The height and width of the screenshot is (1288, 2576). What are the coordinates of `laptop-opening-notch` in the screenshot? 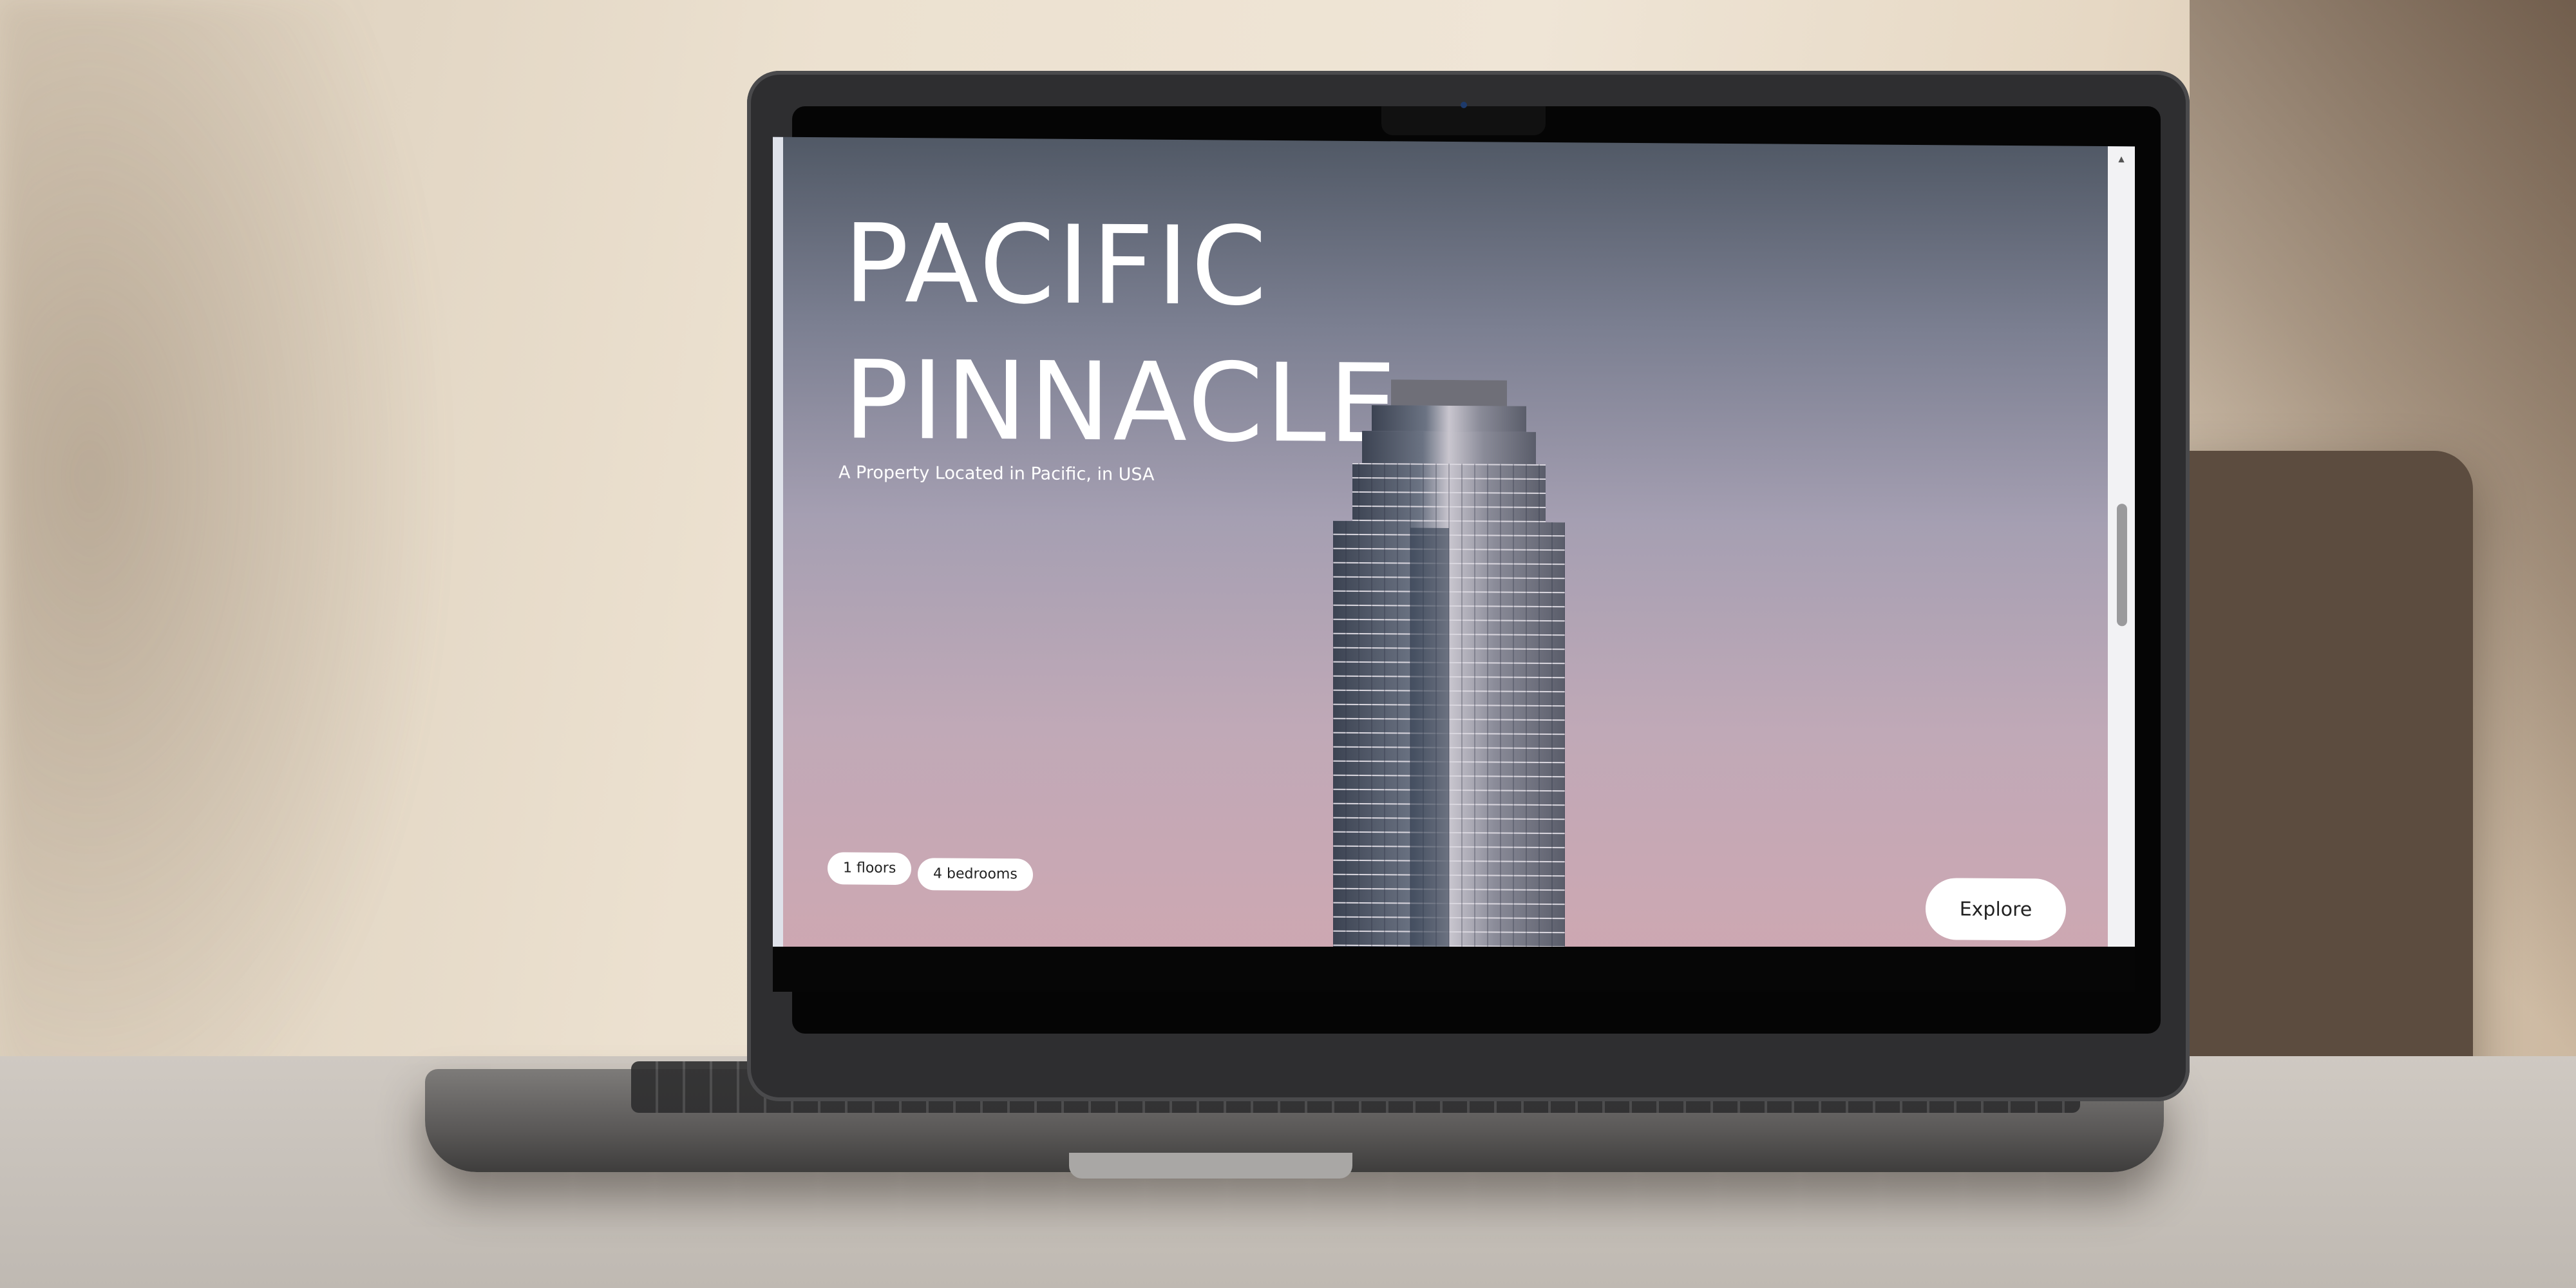 It's located at (1210, 1166).